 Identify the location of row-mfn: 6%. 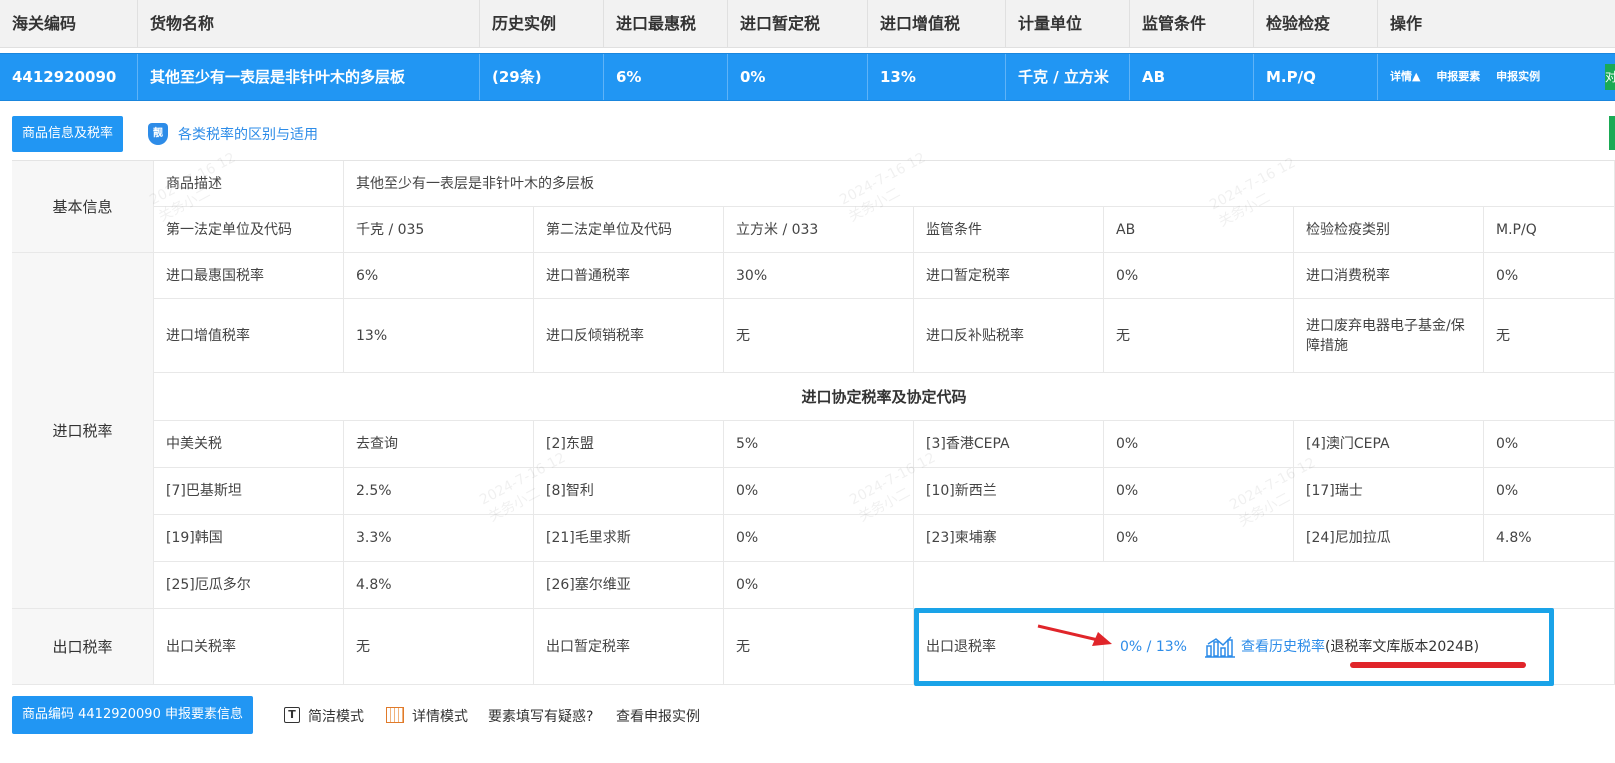
(666, 77).